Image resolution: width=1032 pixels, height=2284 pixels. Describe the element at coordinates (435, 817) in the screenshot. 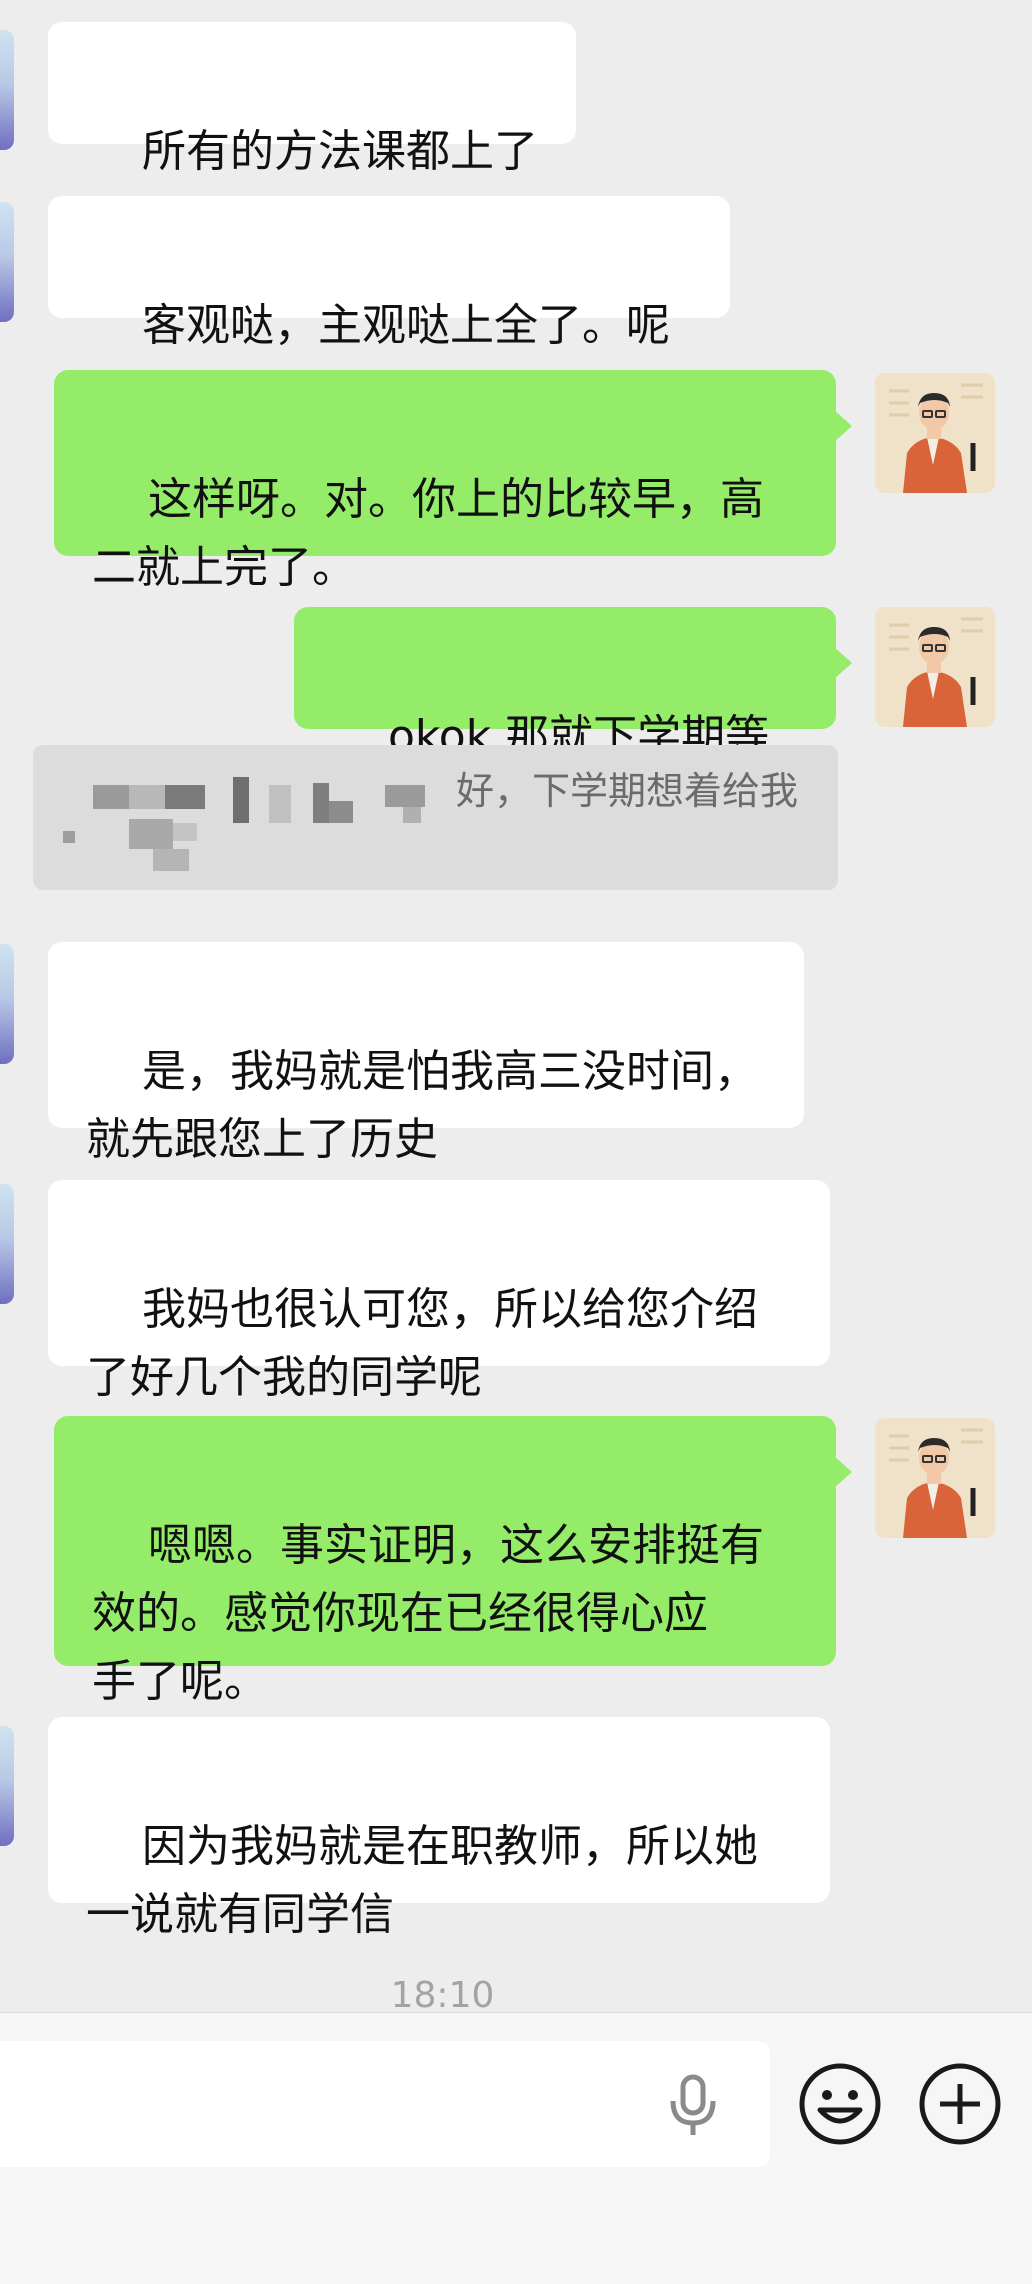

I see `quoted-message: 好，下学期想着给我` at that location.